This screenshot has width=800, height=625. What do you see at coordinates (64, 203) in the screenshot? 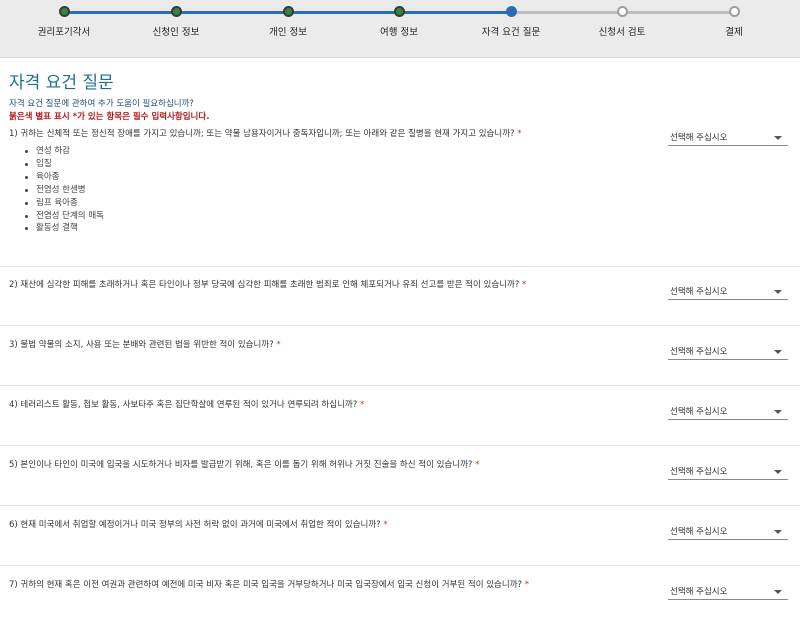
I see `list-item: 림프 육아종` at bounding box center [64, 203].